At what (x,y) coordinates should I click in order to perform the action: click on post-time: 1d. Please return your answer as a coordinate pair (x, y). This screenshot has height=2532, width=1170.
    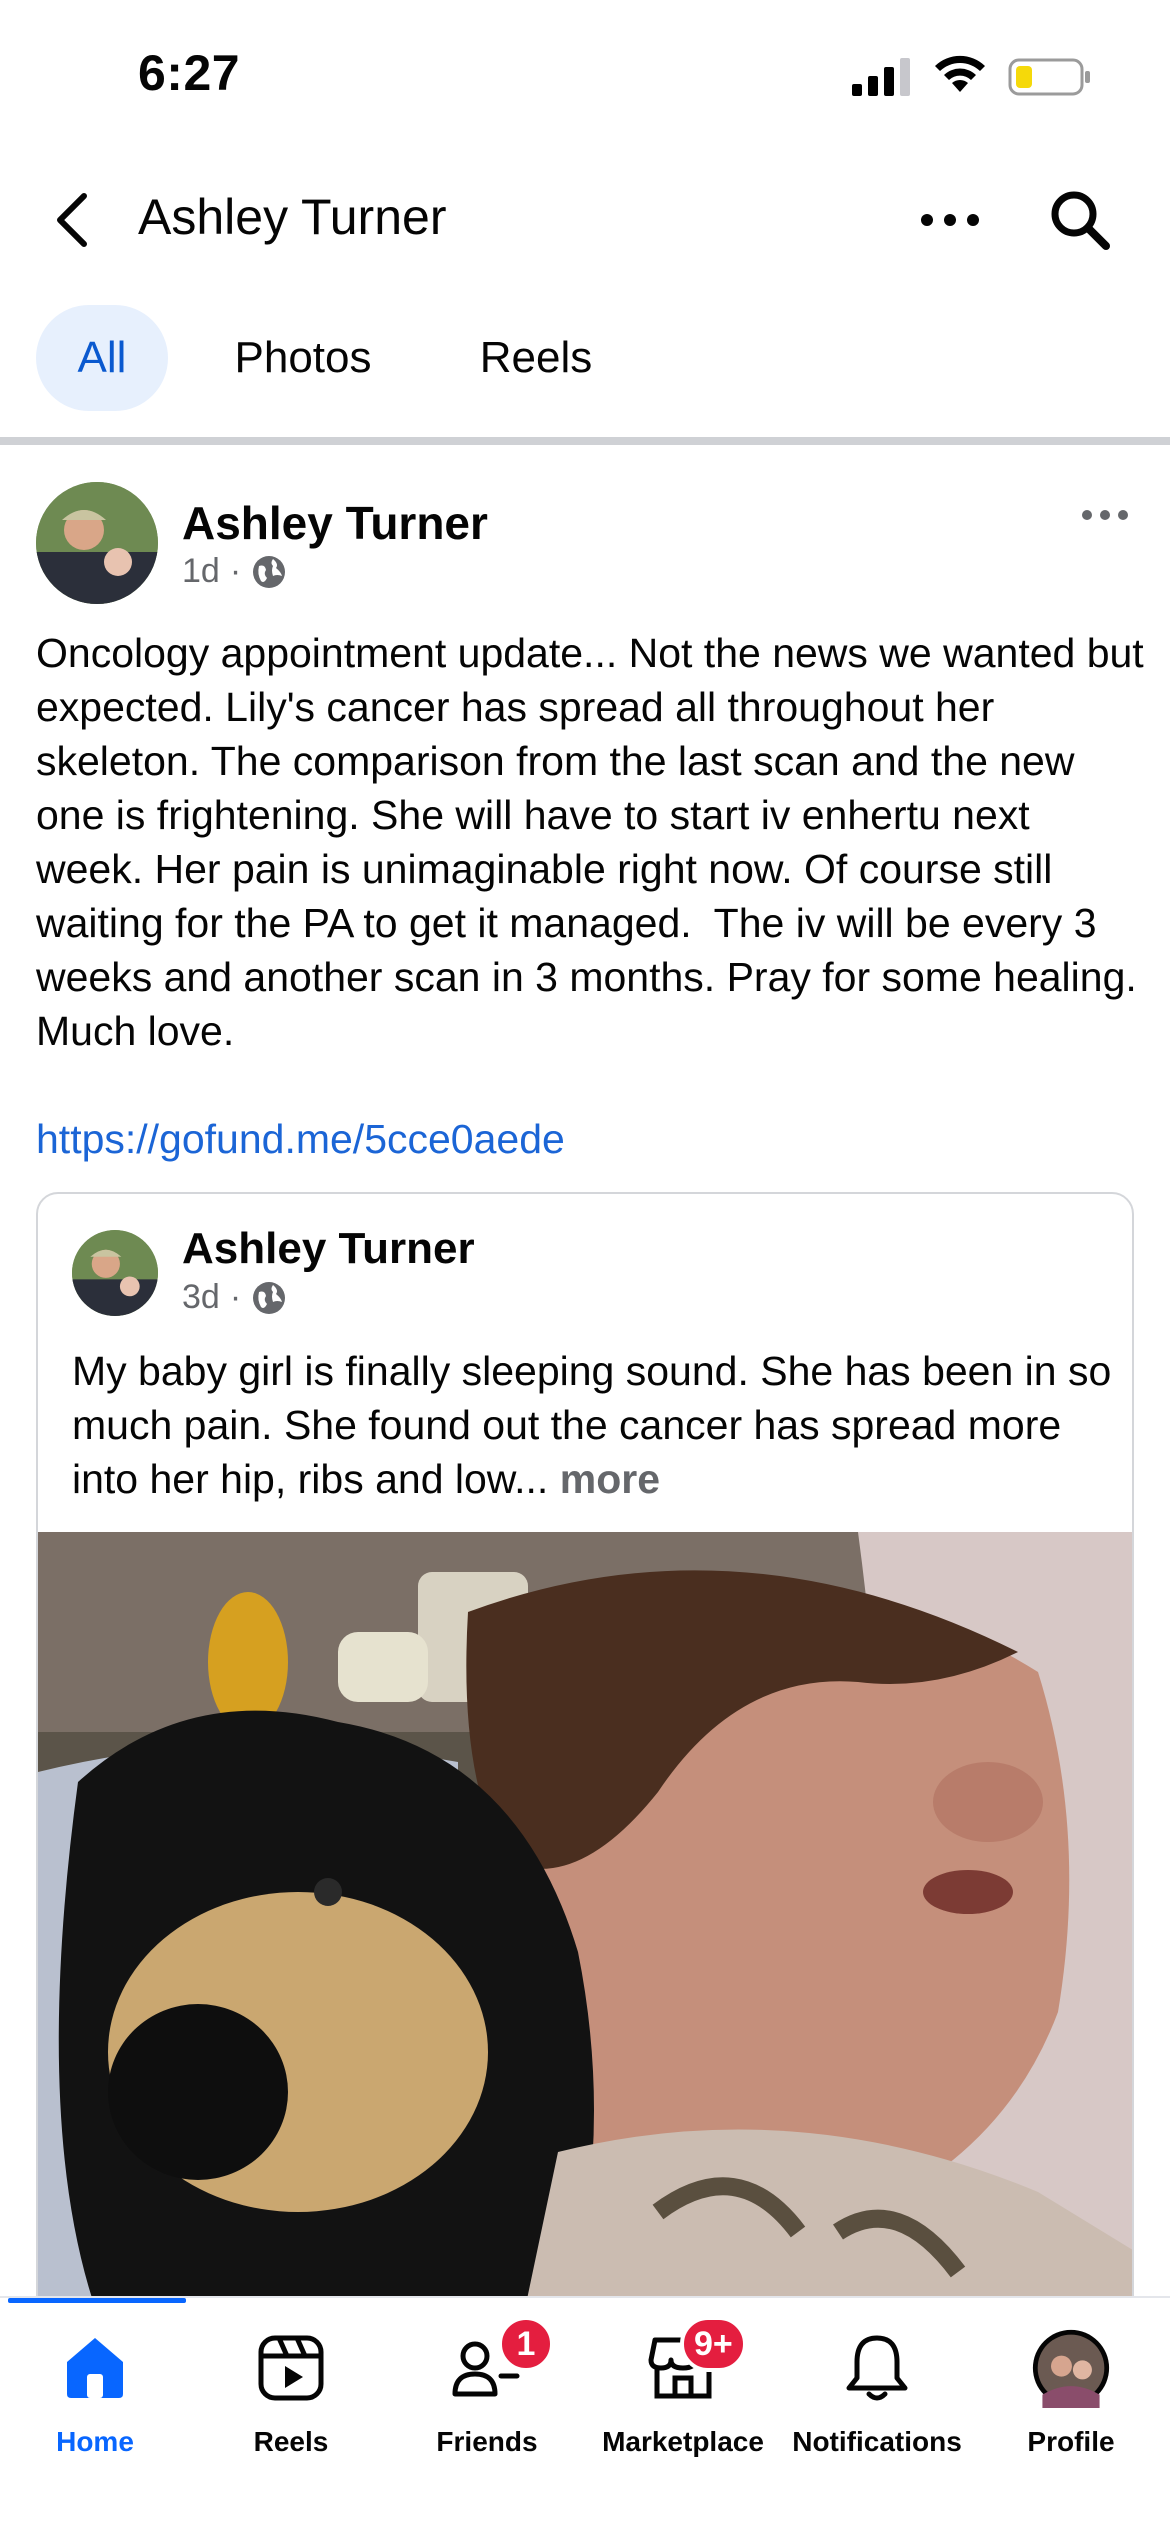
    Looking at the image, I should click on (201, 571).